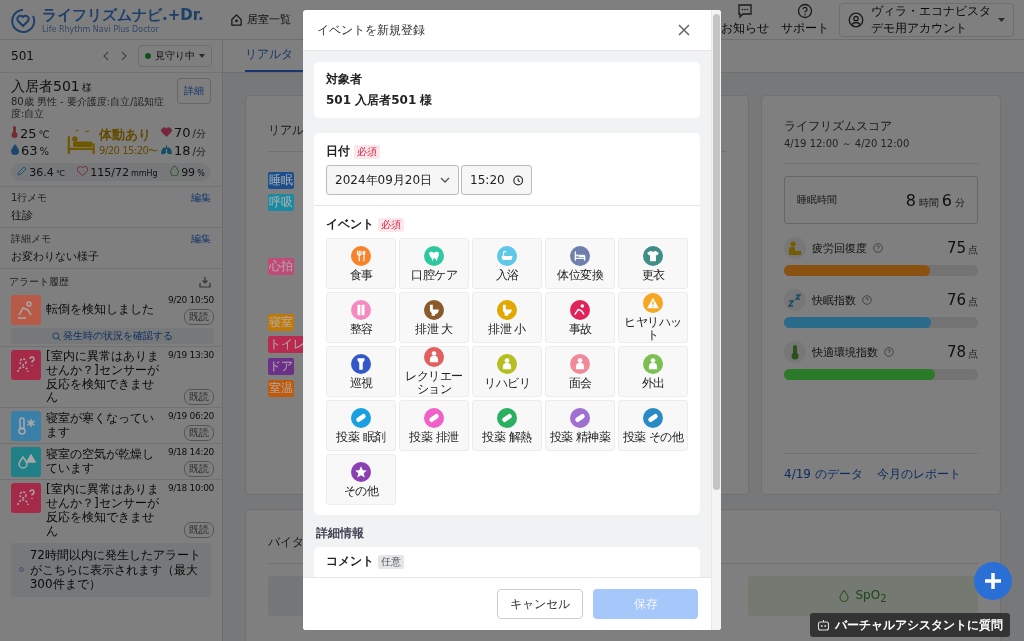 Image resolution: width=1024 pixels, height=641 pixels. I want to click on event-type-option: 排泄 小, so click(507, 317).